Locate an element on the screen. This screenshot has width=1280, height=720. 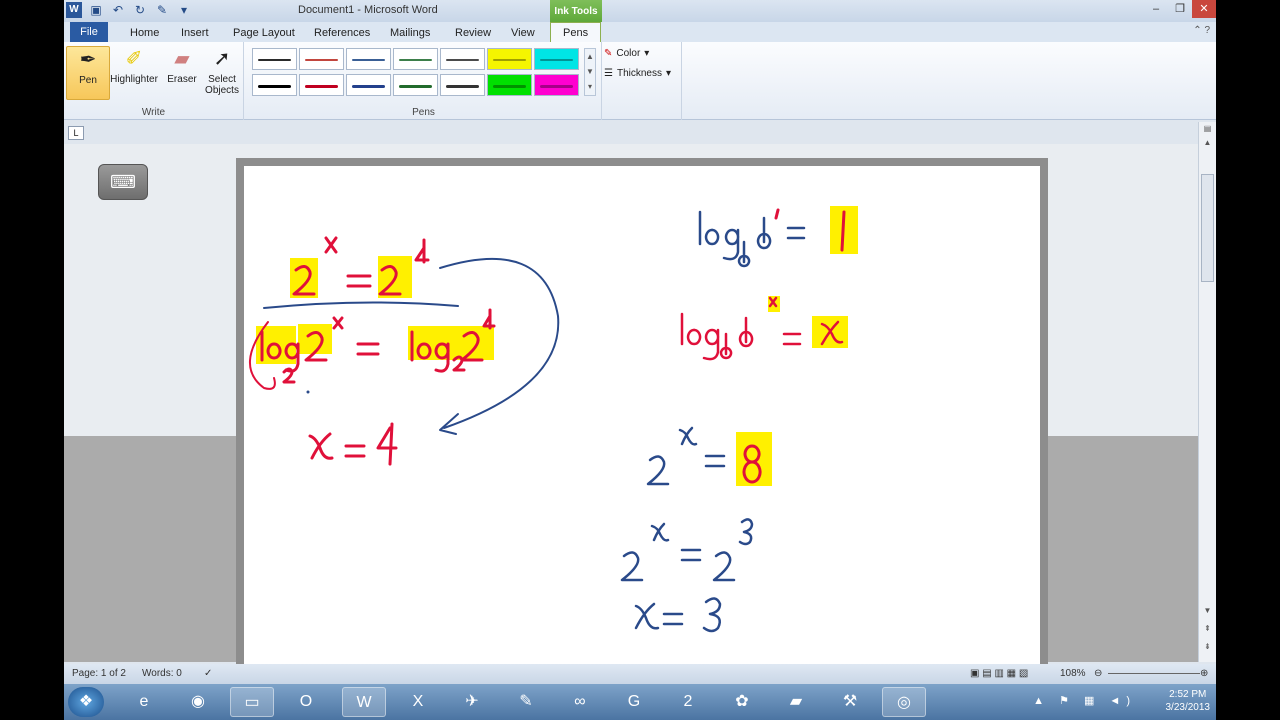
tab-home: Home is located at coordinates (144, 33).